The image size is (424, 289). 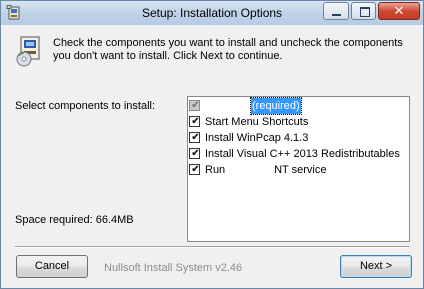 I want to click on close-icon: ✕, so click(x=399, y=10).